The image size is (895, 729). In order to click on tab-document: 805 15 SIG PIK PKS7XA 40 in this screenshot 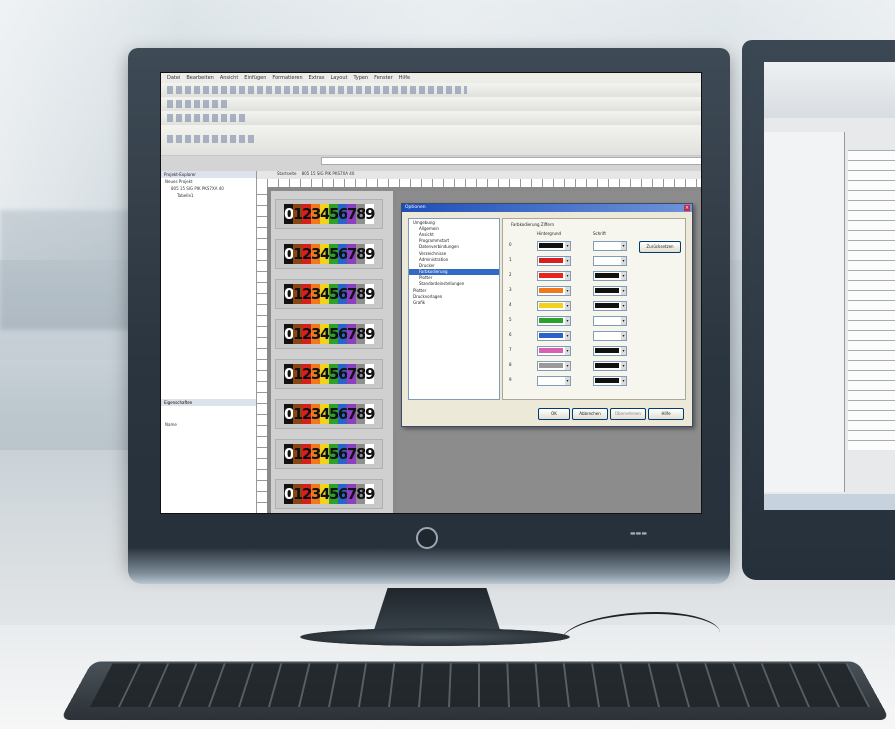, I will do `click(328, 173)`.